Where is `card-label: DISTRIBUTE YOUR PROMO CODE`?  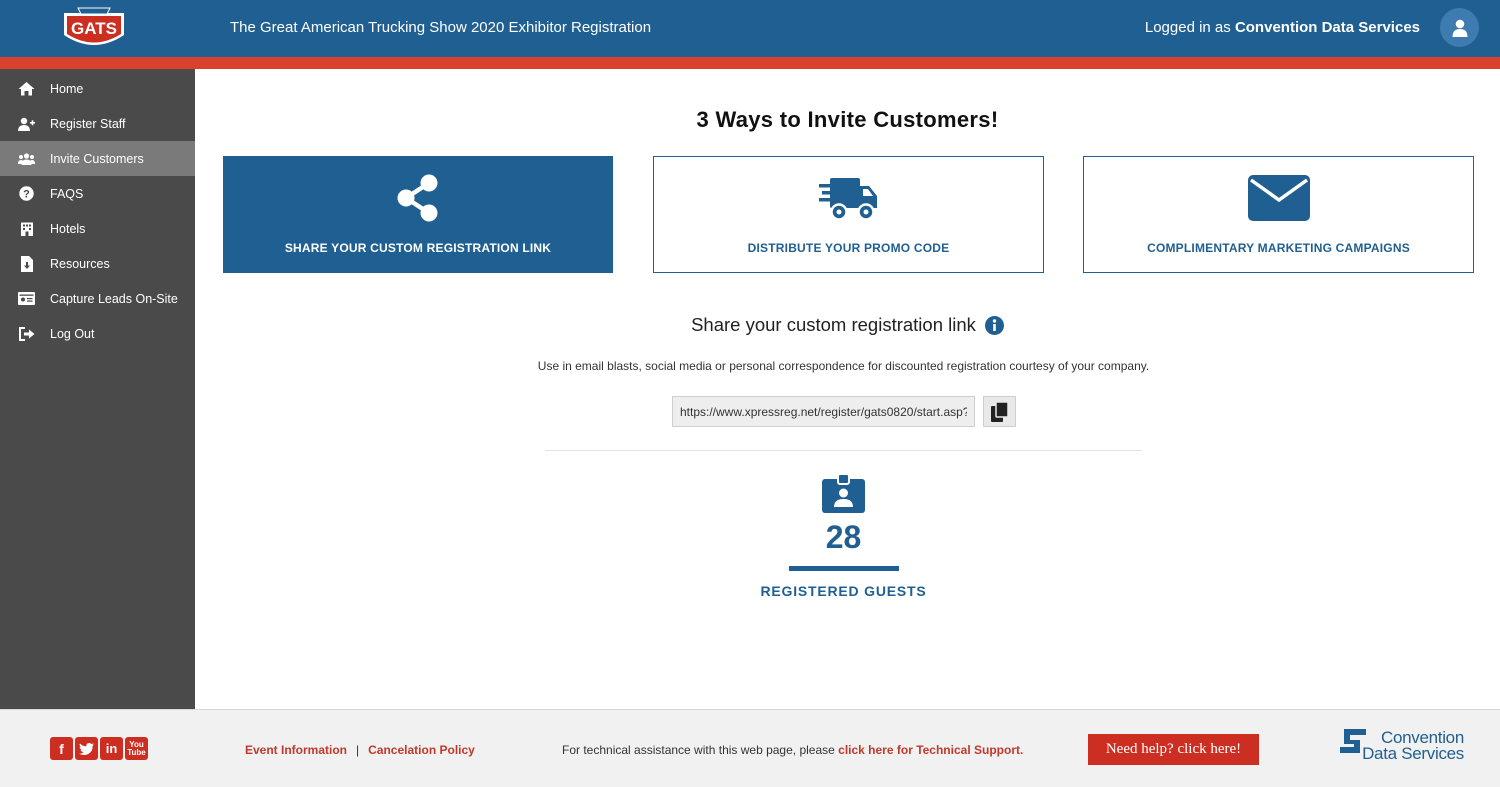
card-label: DISTRIBUTE YOUR PROMO CODE is located at coordinates (848, 248).